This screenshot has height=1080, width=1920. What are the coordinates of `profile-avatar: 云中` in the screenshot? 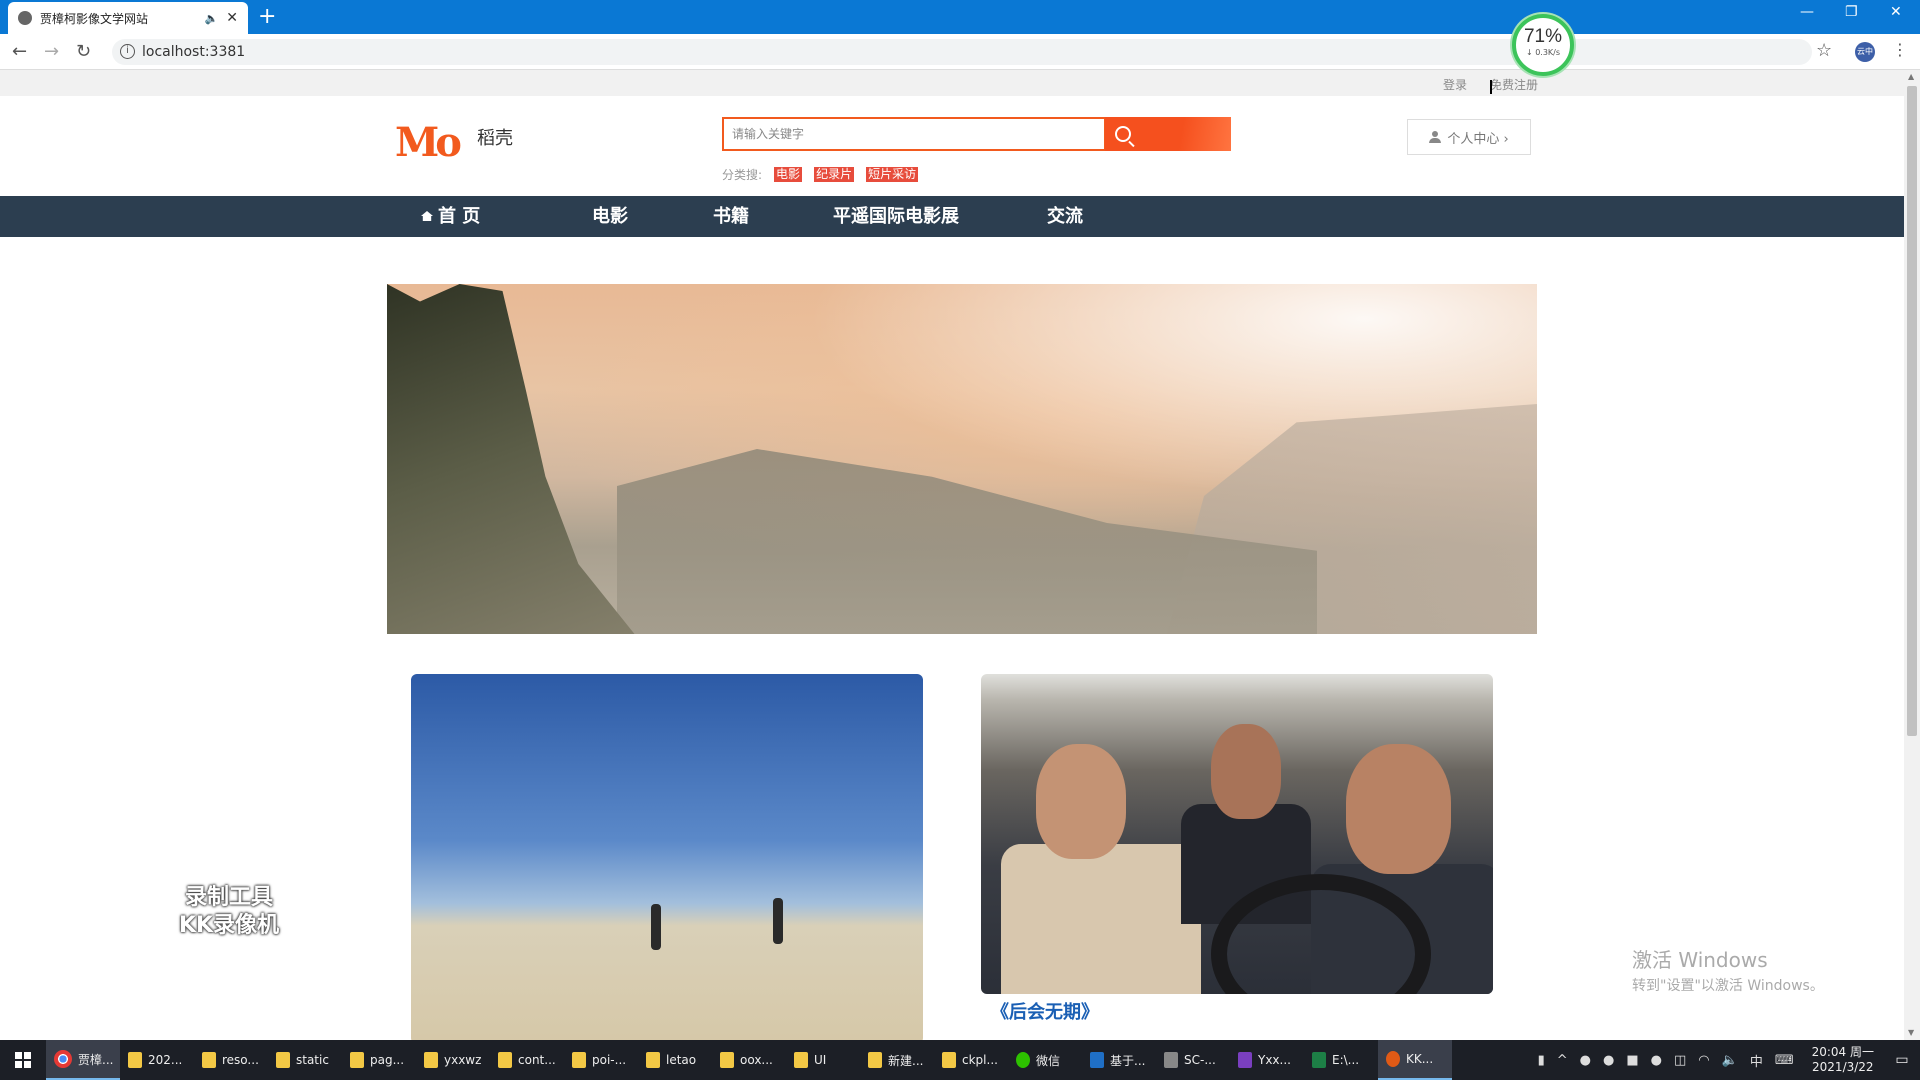 It's located at (1865, 52).